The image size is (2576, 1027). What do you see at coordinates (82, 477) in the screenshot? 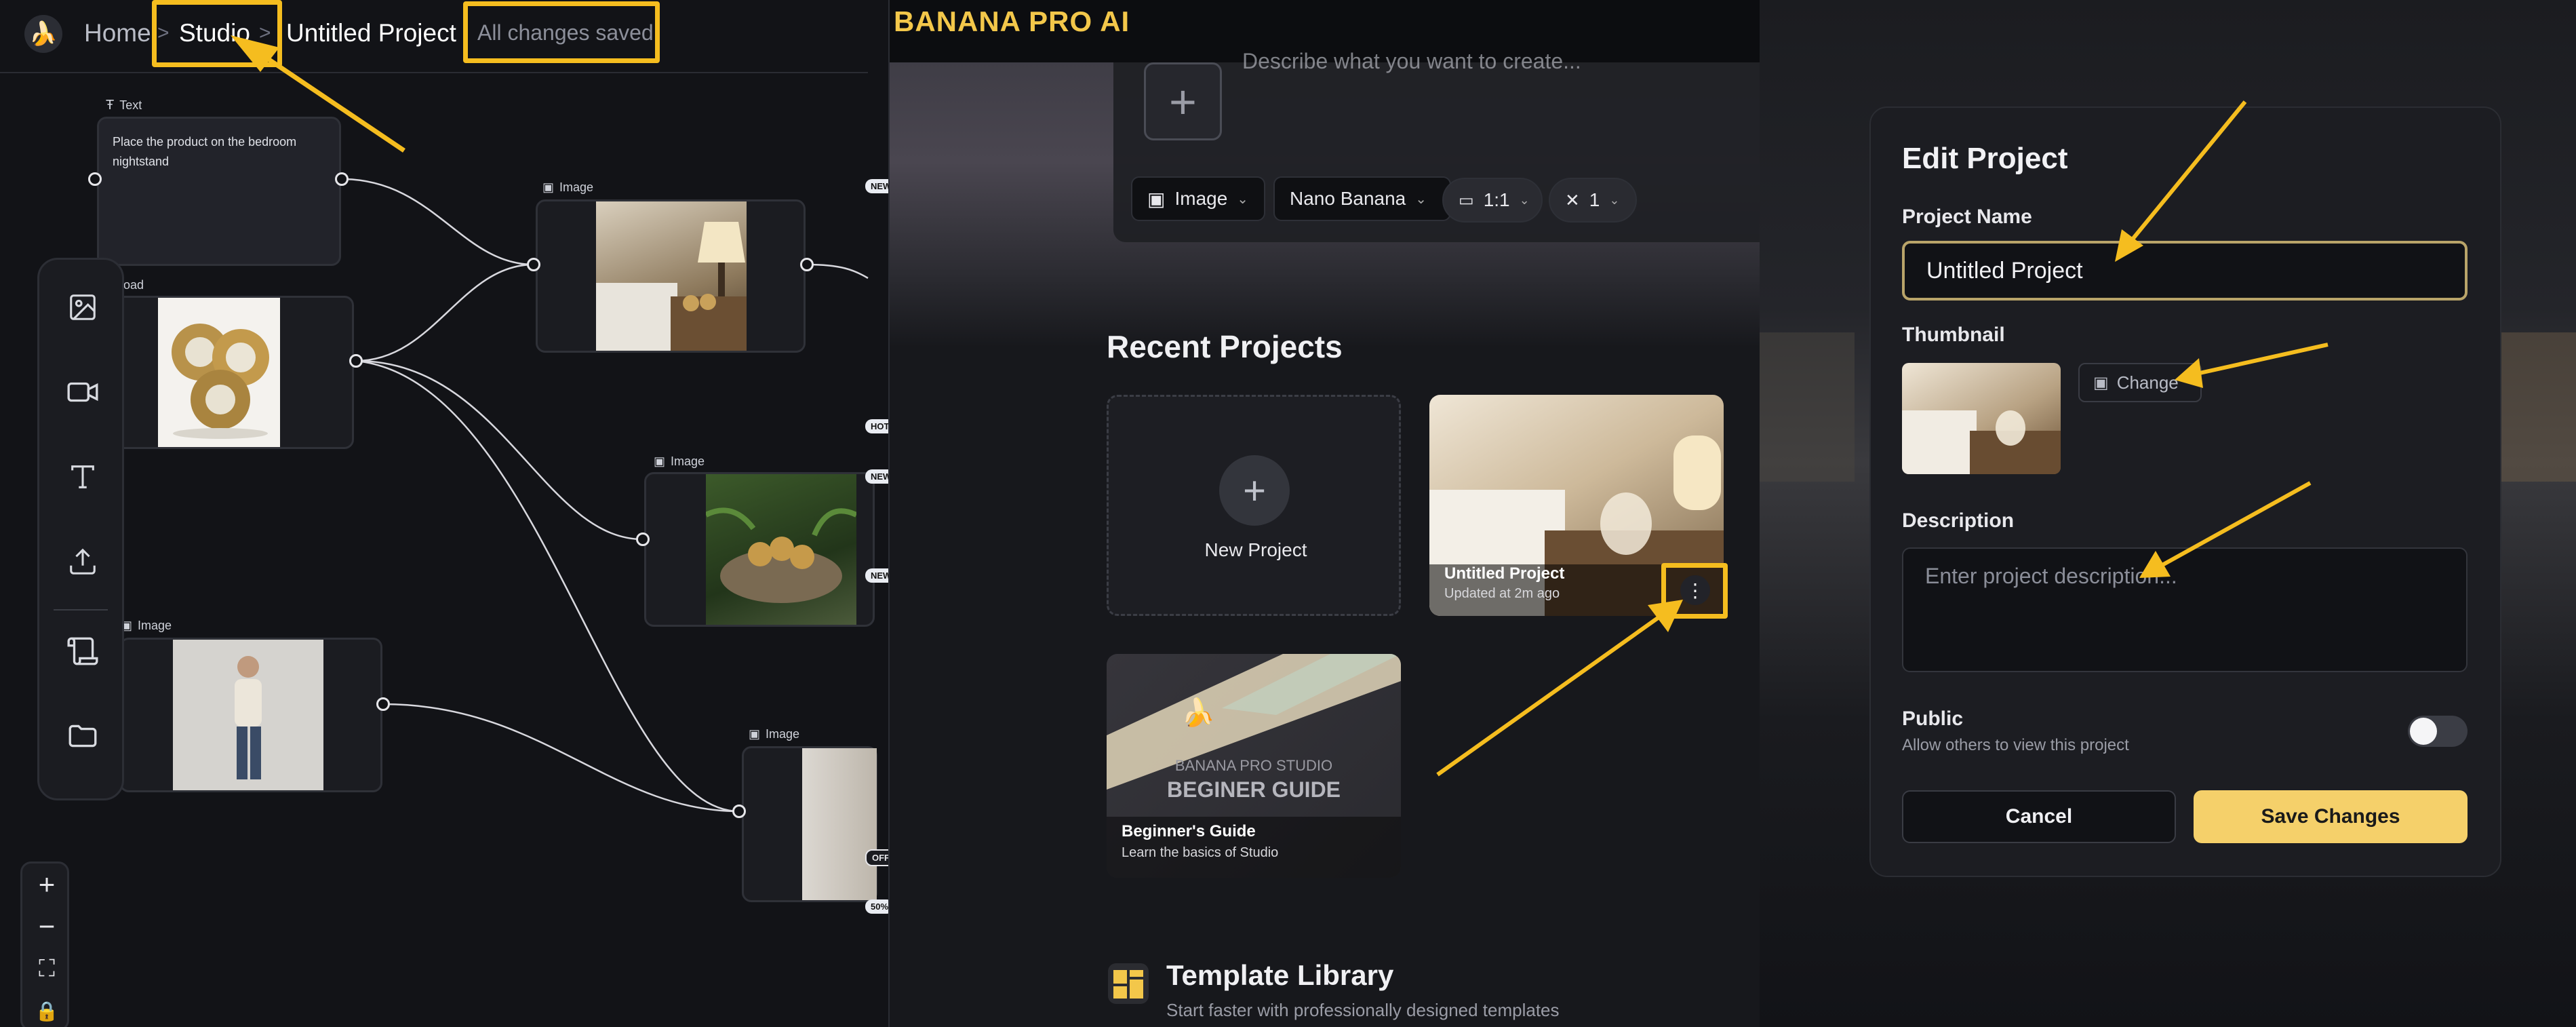
I see `text-tool-icon` at bounding box center [82, 477].